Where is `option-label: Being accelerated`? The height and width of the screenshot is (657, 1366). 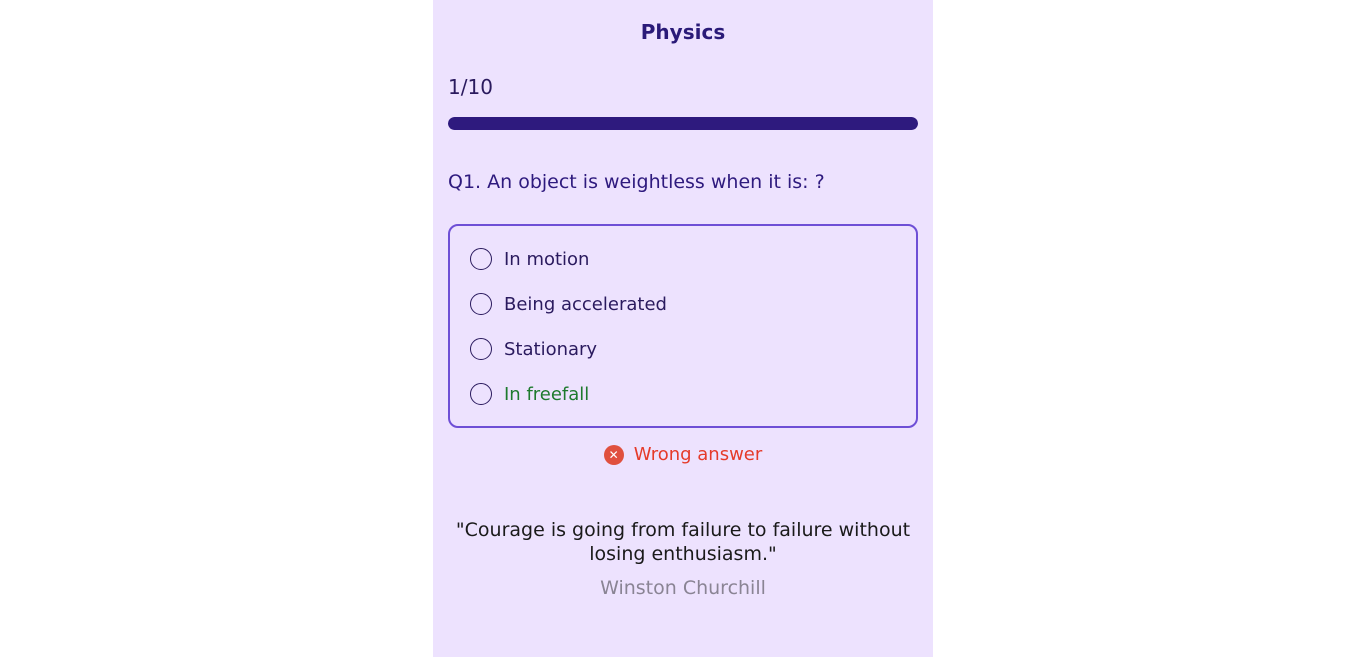
option-label: Being accelerated is located at coordinates (585, 304).